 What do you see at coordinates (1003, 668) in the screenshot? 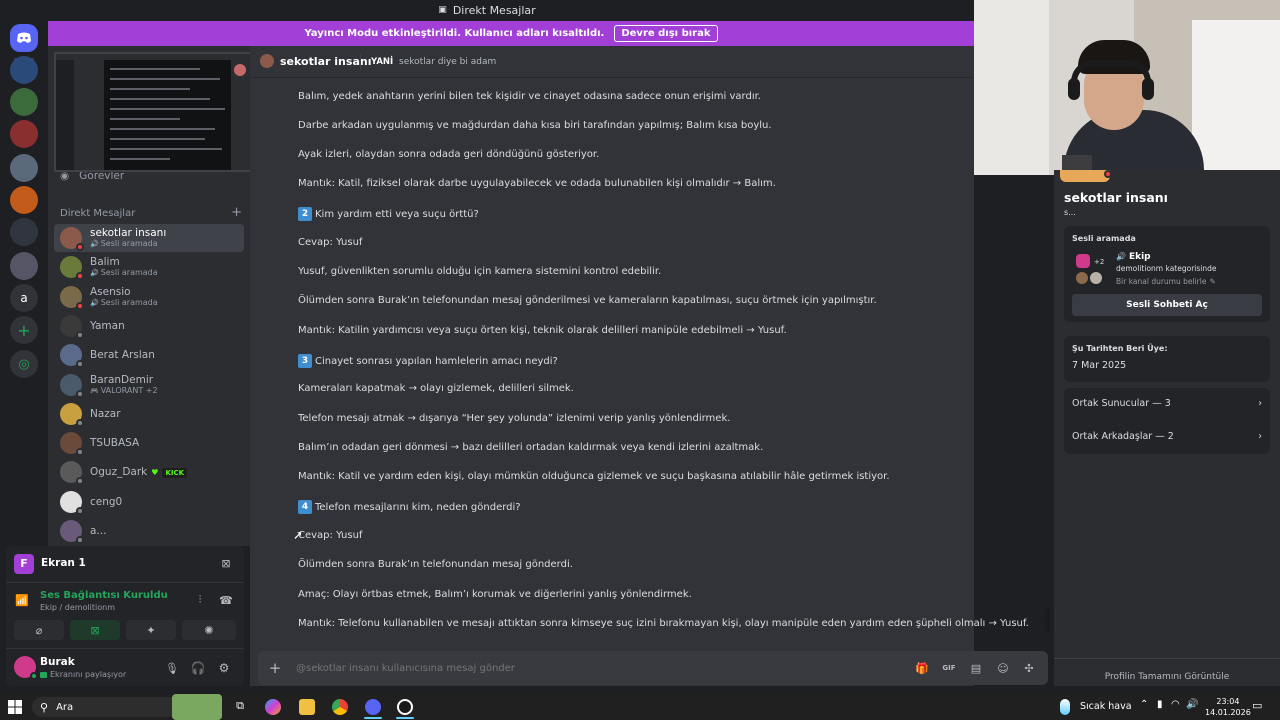
I see `emoji-icon: ☺` at bounding box center [1003, 668].